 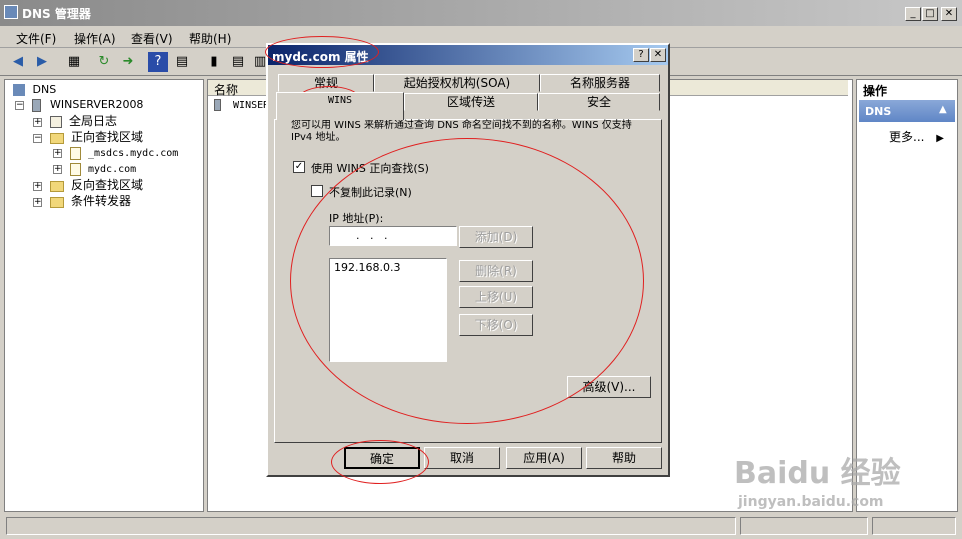 I want to click on menu-view: 查看(V), so click(x=152, y=38).